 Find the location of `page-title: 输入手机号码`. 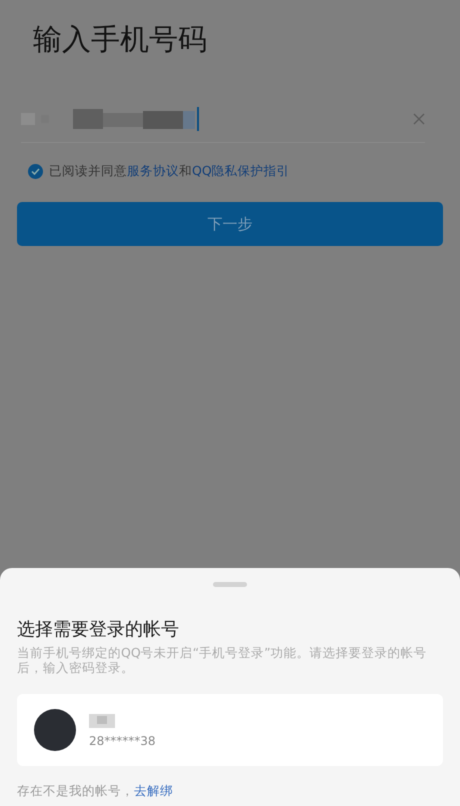

page-title: 输入手机号码 is located at coordinates (120, 39).